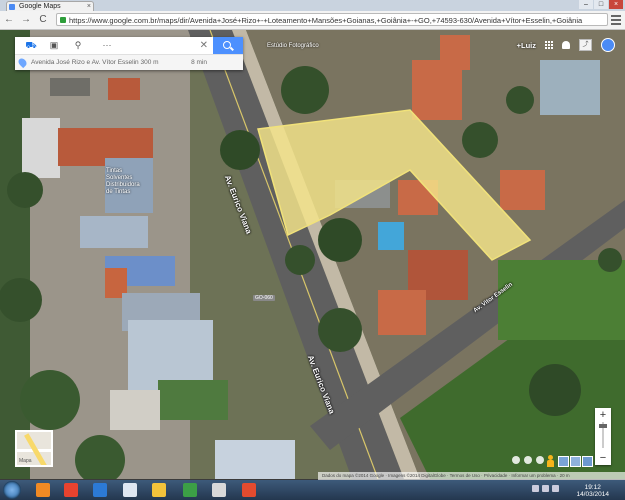 The height and width of the screenshot is (500, 625). I want to click on imagery-thumbnails, so click(576, 461).